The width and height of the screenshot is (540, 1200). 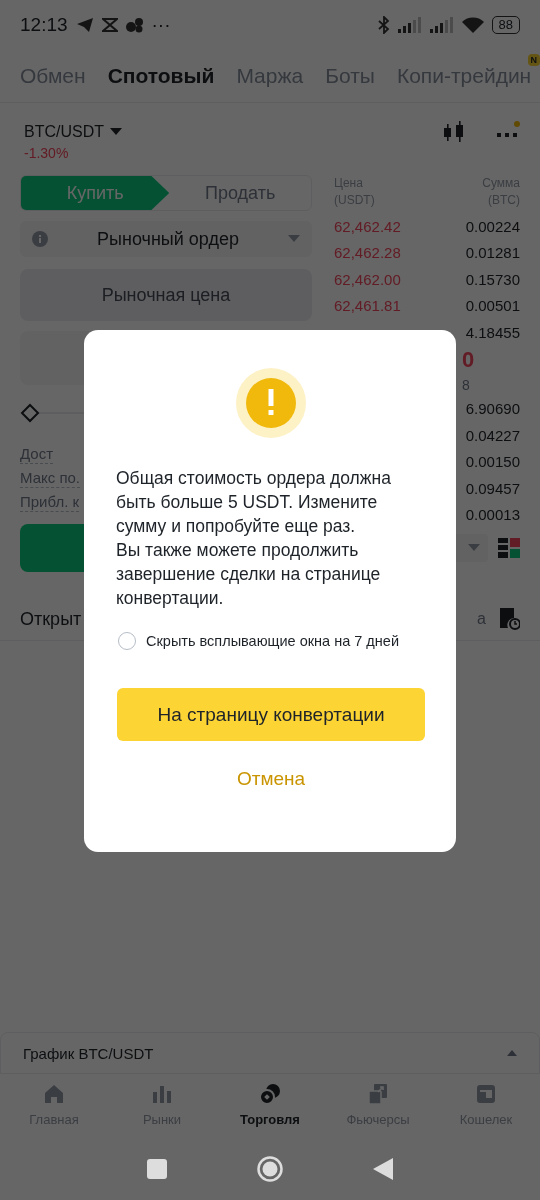 What do you see at coordinates (481, 619) in the screenshot?
I see `orders-link: а` at bounding box center [481, 619].